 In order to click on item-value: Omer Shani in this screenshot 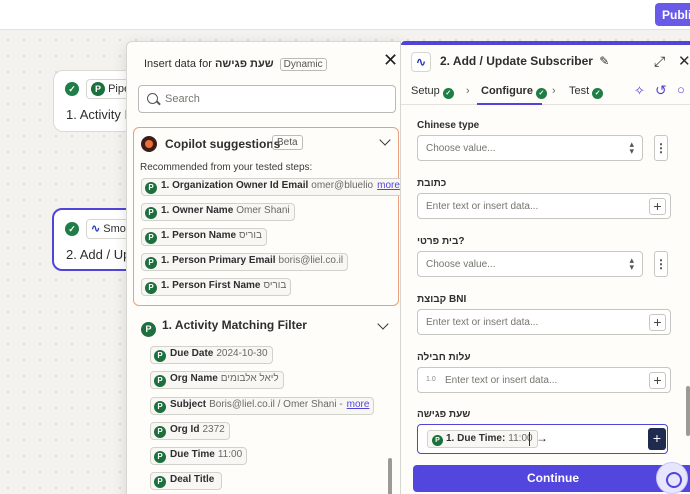, I will do `click(263, 210)`.